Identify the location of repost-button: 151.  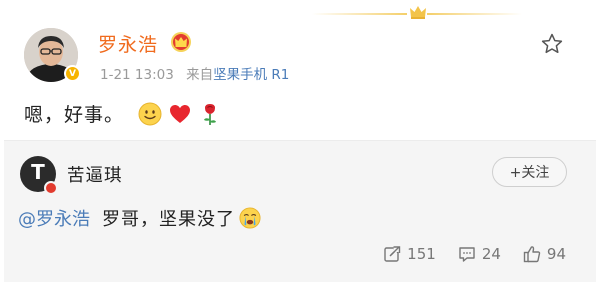
(409, 254).